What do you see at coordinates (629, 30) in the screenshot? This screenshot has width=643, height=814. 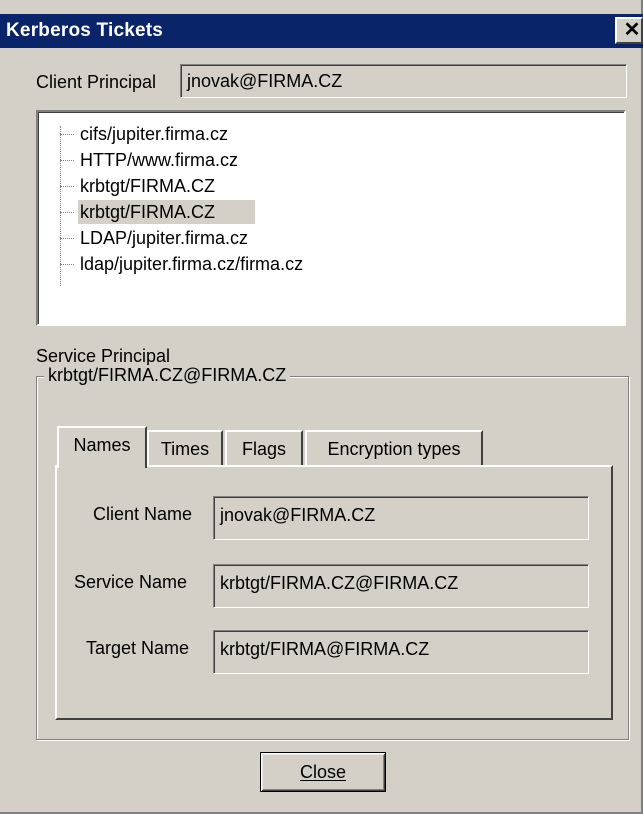 I see `close-icon: ✕` at bounding box center [629, 30].